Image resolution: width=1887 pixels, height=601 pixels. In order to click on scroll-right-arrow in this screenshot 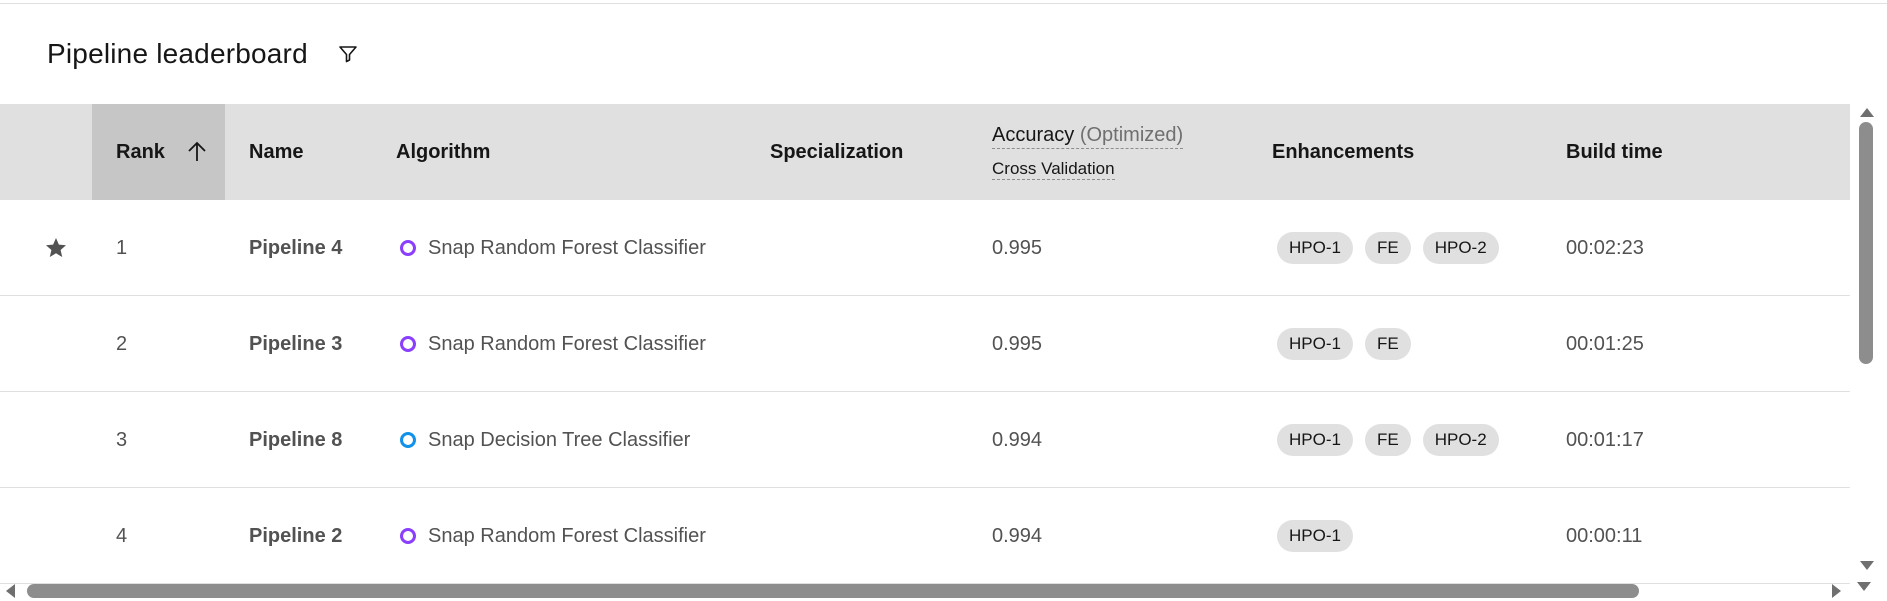, I will do `click(1836, 591)`.